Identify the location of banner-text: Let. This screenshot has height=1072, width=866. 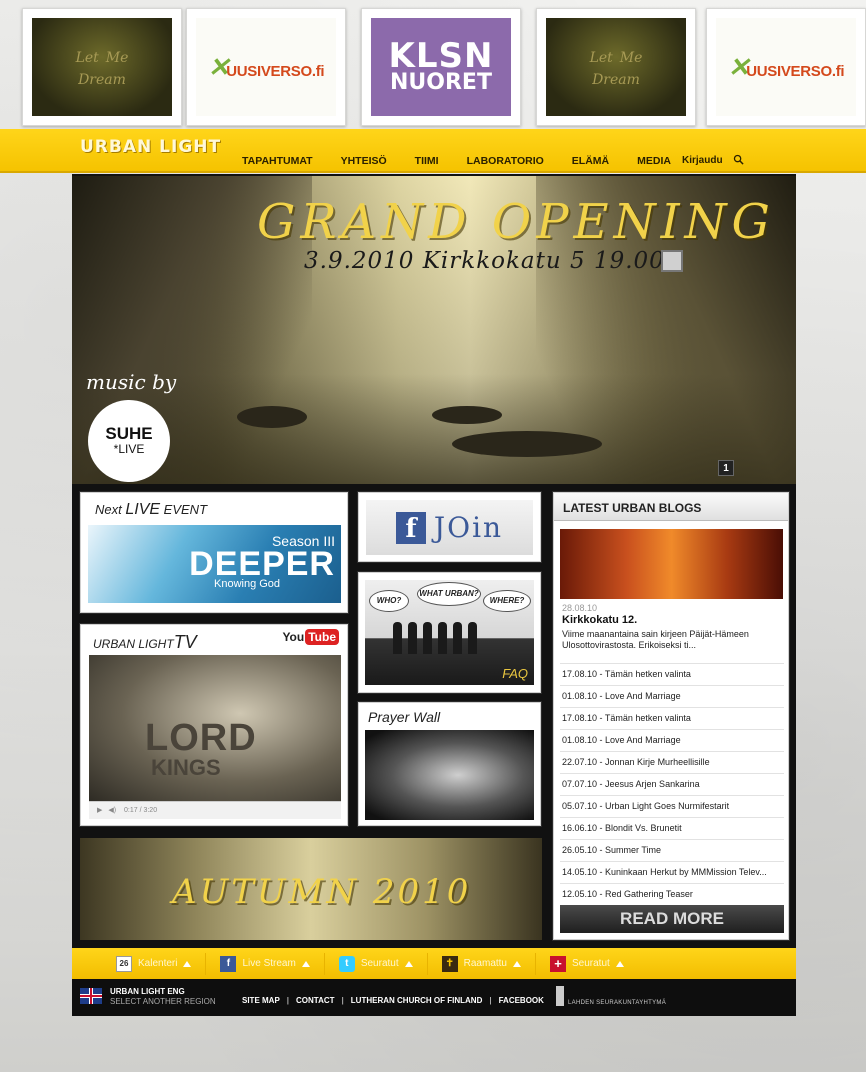
(87, 58).